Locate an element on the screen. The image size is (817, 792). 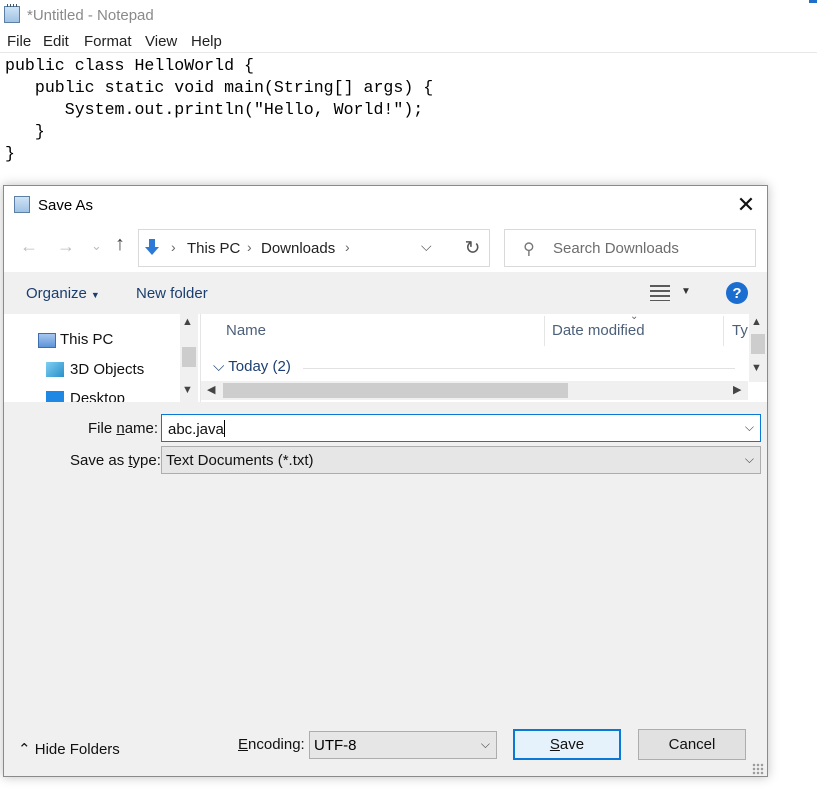
refresh-icon: ↻ is located at coordinates (472, 248).